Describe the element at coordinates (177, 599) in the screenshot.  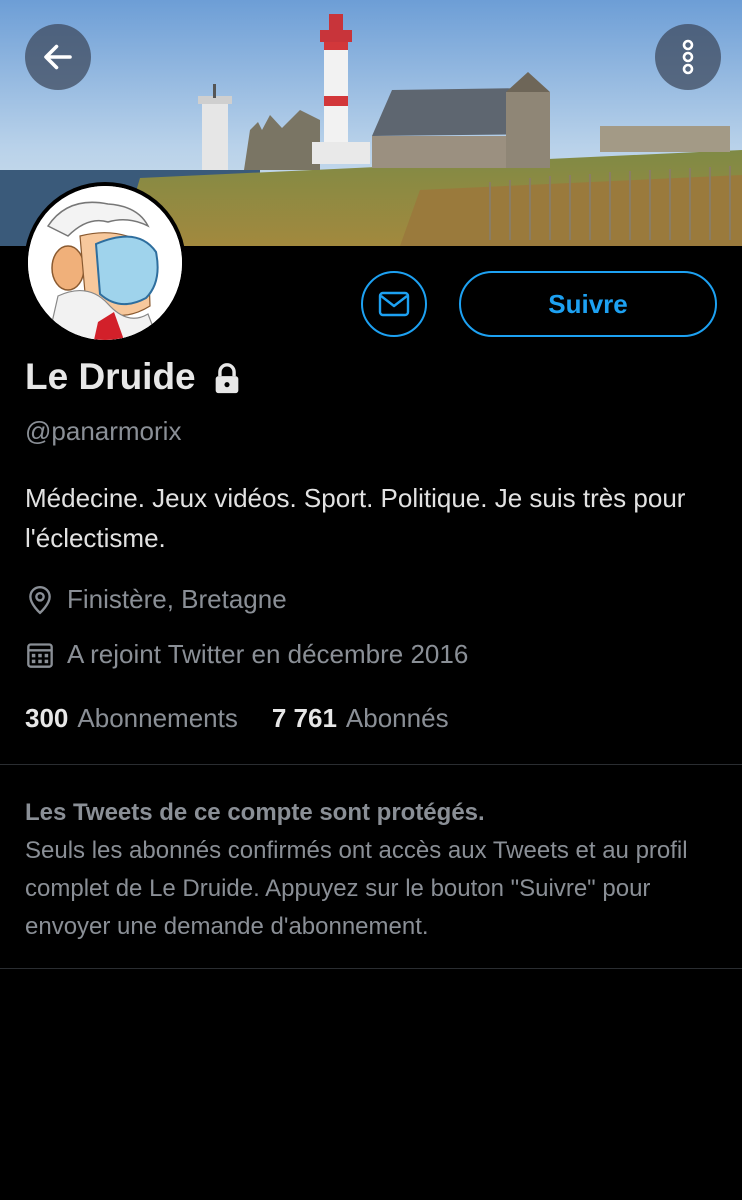
I see `location-text: Finistère, Bretagne` at that location.